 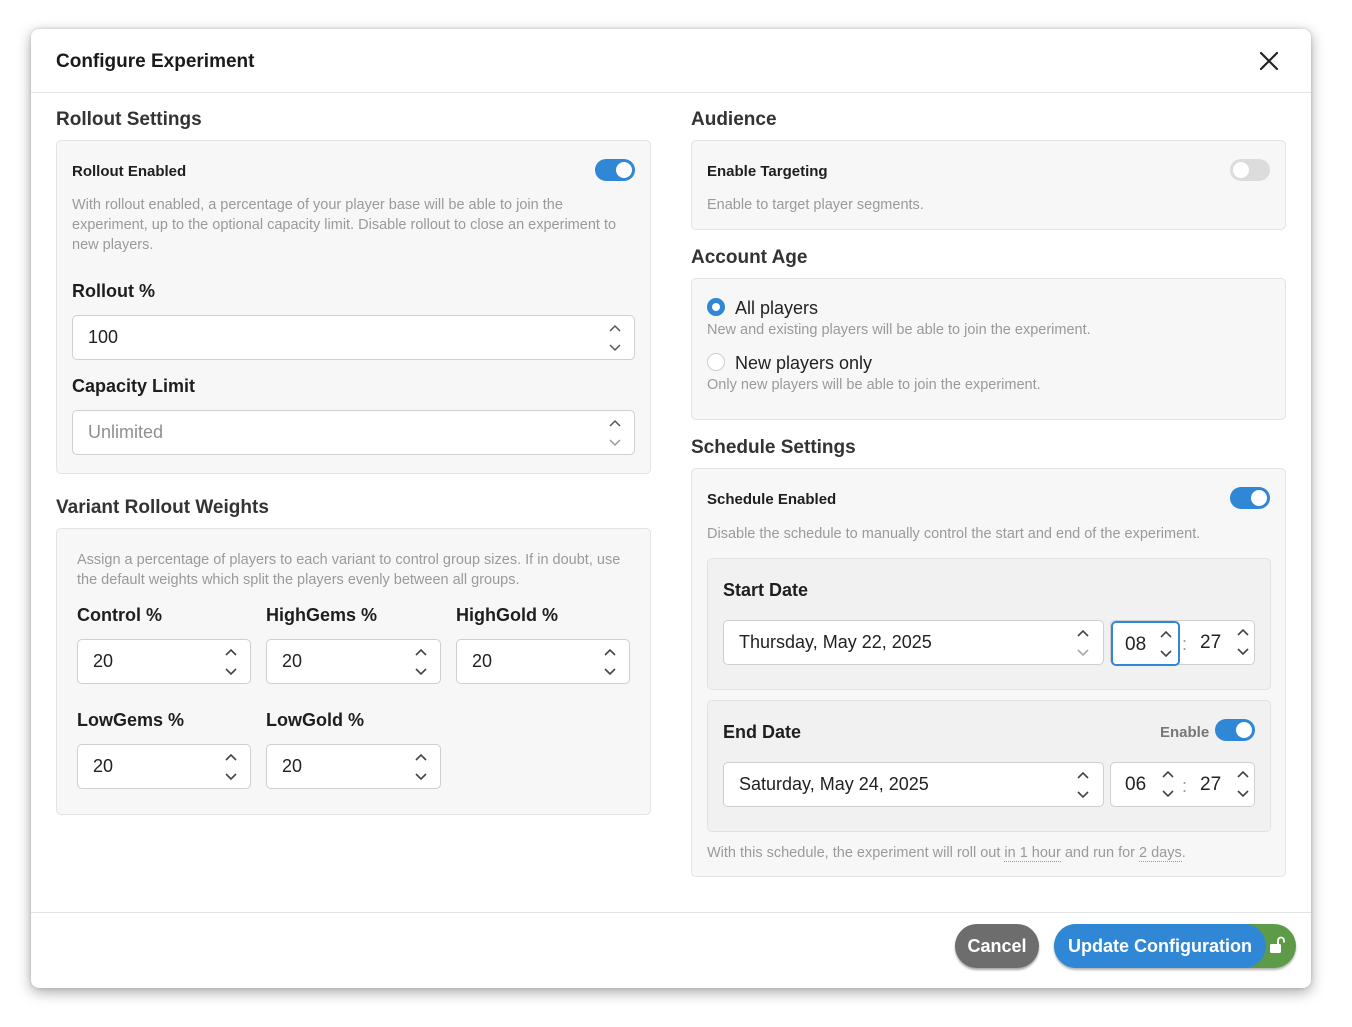 What do you see at coordinates (1136, 784) in the screenshot?
I see `end-hour-value: 06` at bounding box center [1136, 784].